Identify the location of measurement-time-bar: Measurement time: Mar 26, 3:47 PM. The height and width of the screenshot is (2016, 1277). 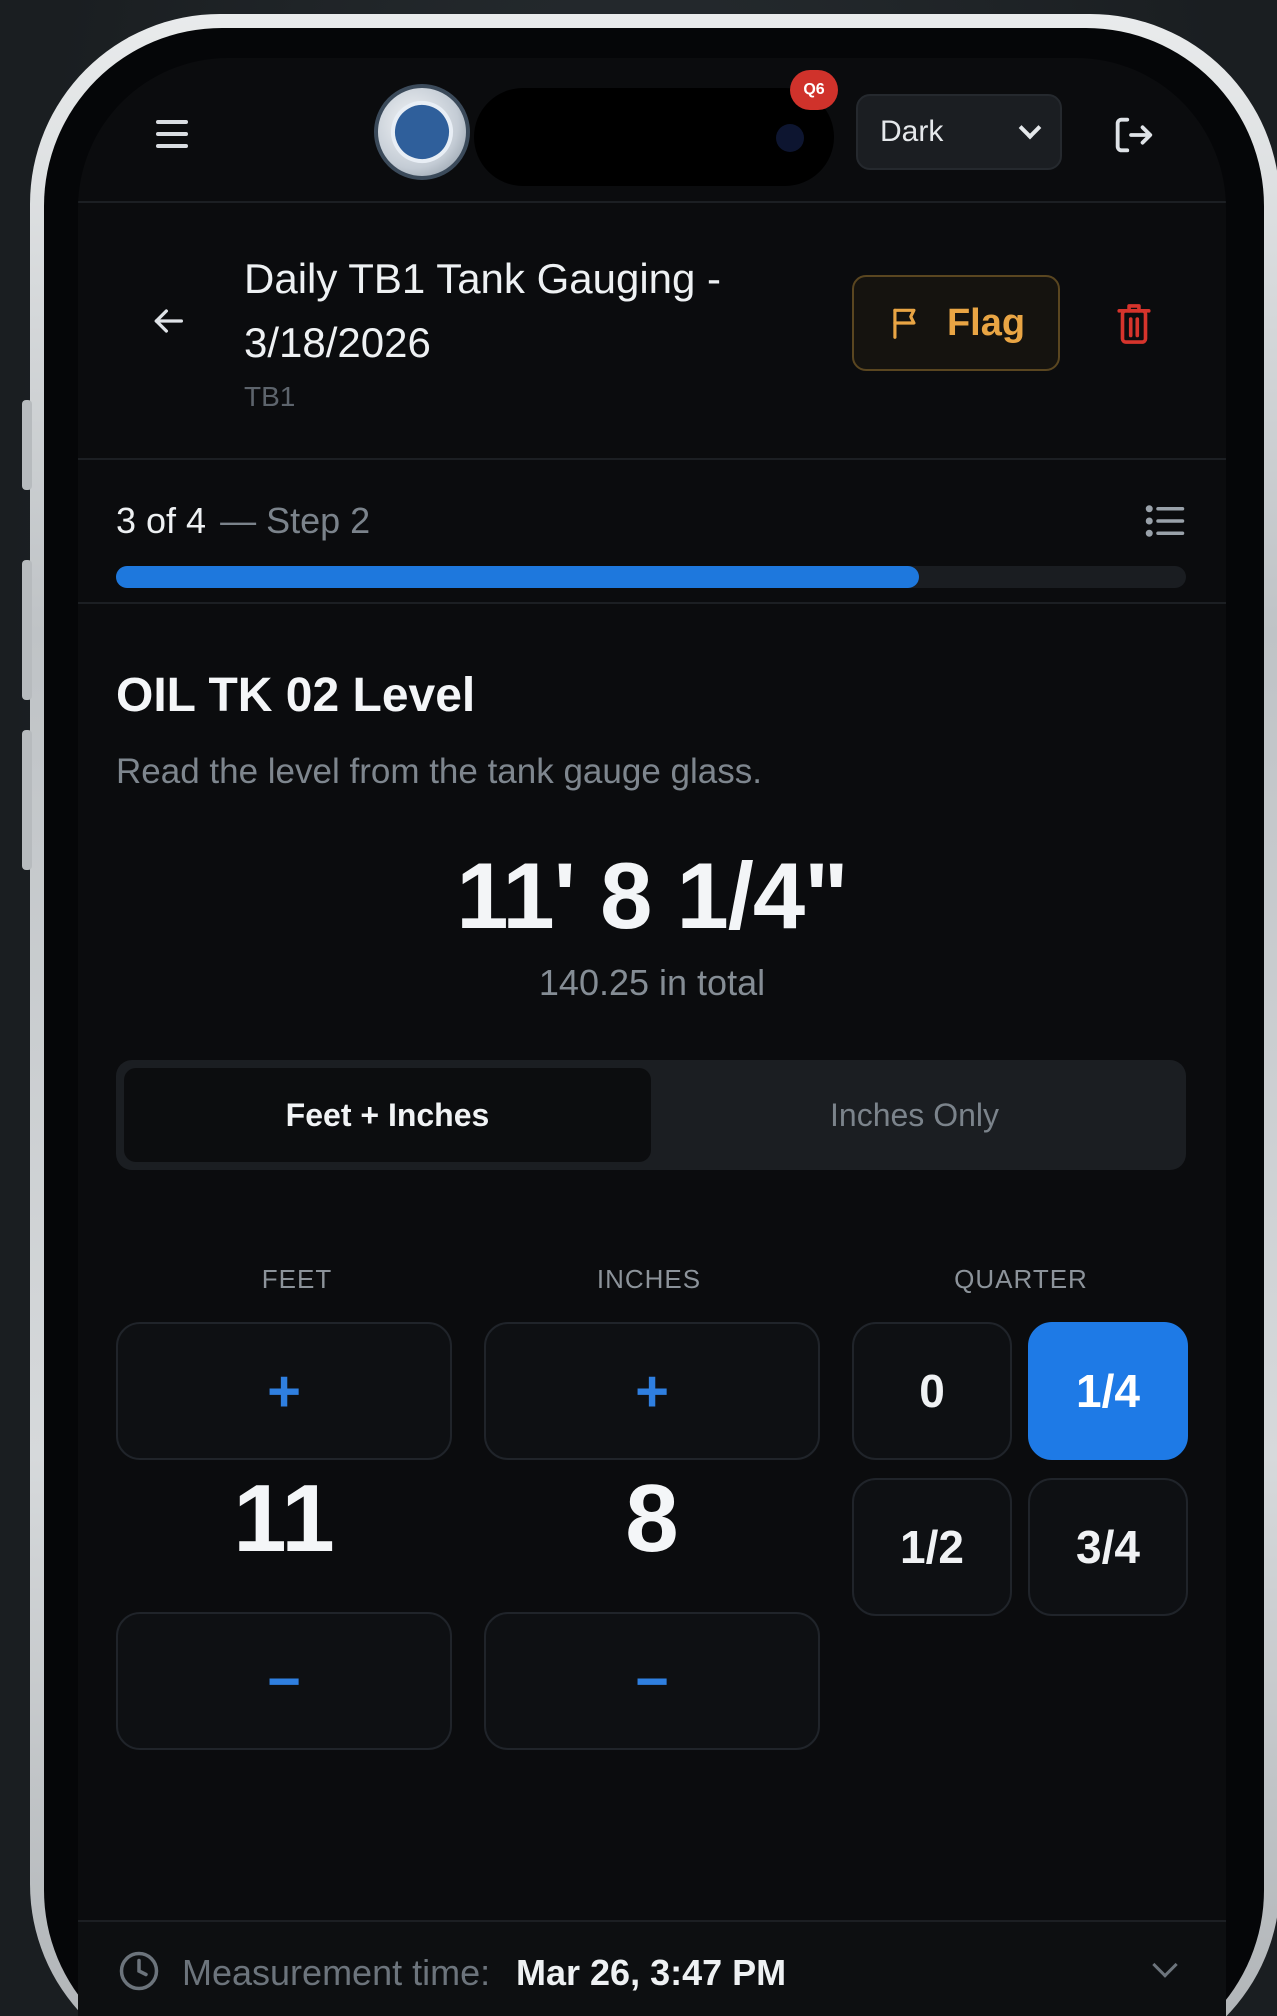
(652, 1968).